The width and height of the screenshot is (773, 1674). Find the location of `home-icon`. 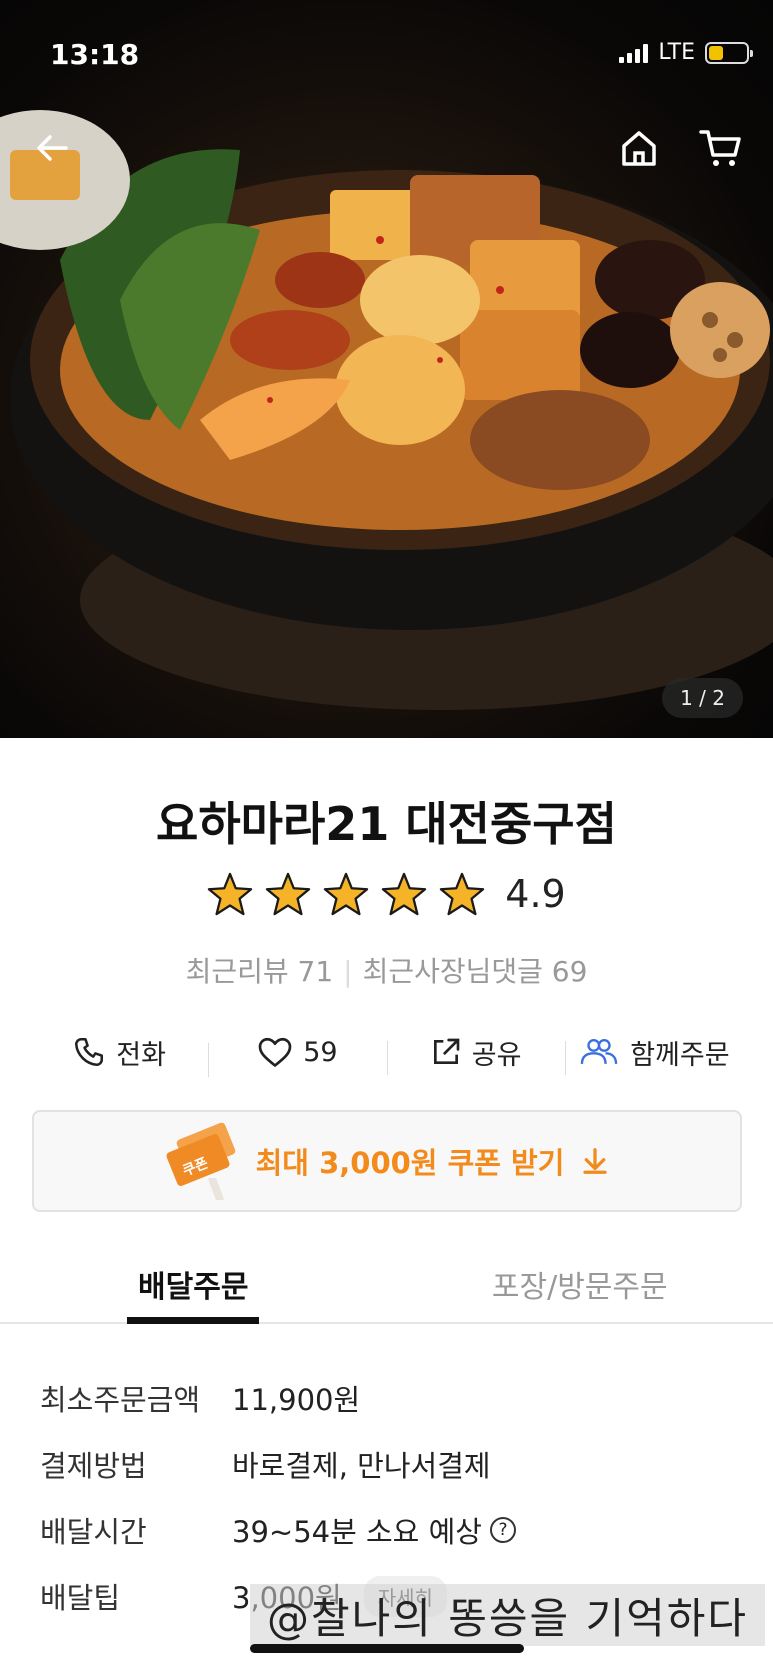

home-icon is located at coordinates (639, 148).